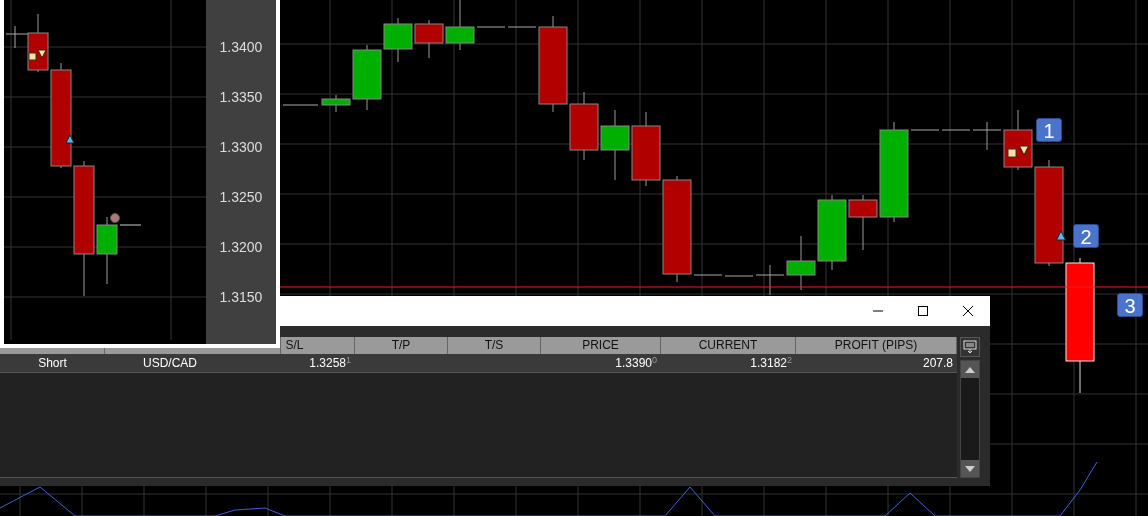 Image resolution: width=1148 pixels, height=516 pixels. I want to click on marker-badge: 1, so click(1049, 130).